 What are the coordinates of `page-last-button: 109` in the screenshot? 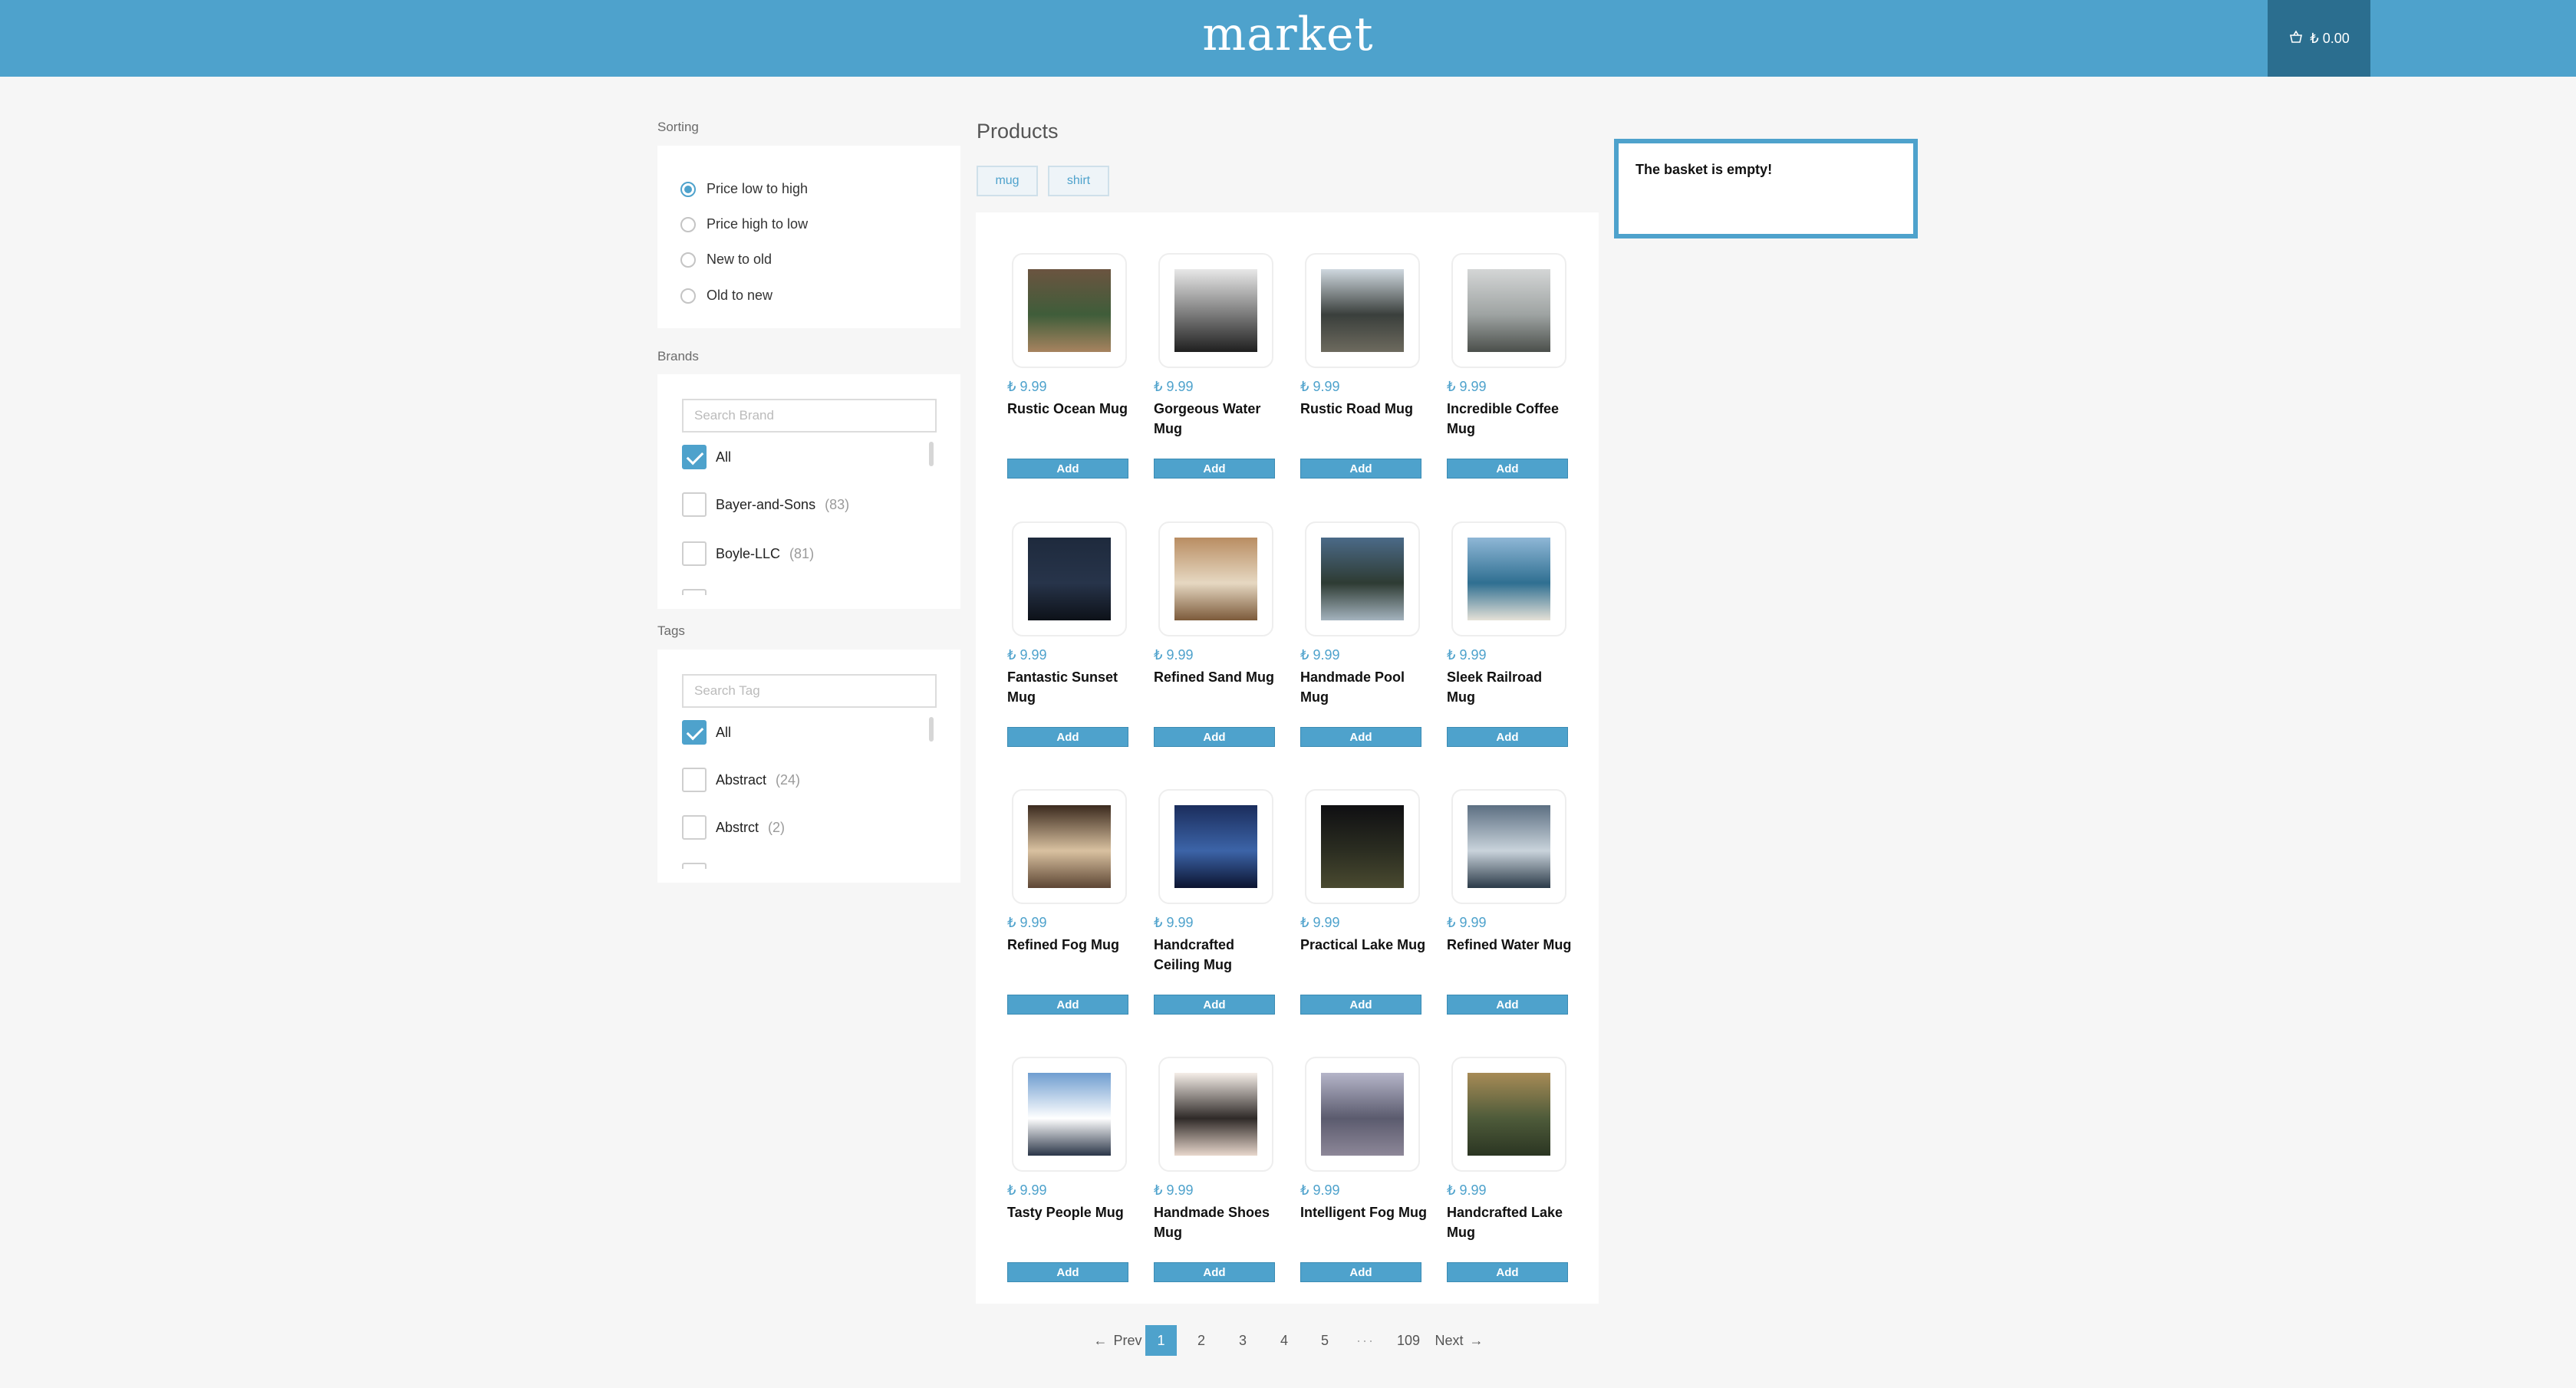 It's located at (1408, 1340).